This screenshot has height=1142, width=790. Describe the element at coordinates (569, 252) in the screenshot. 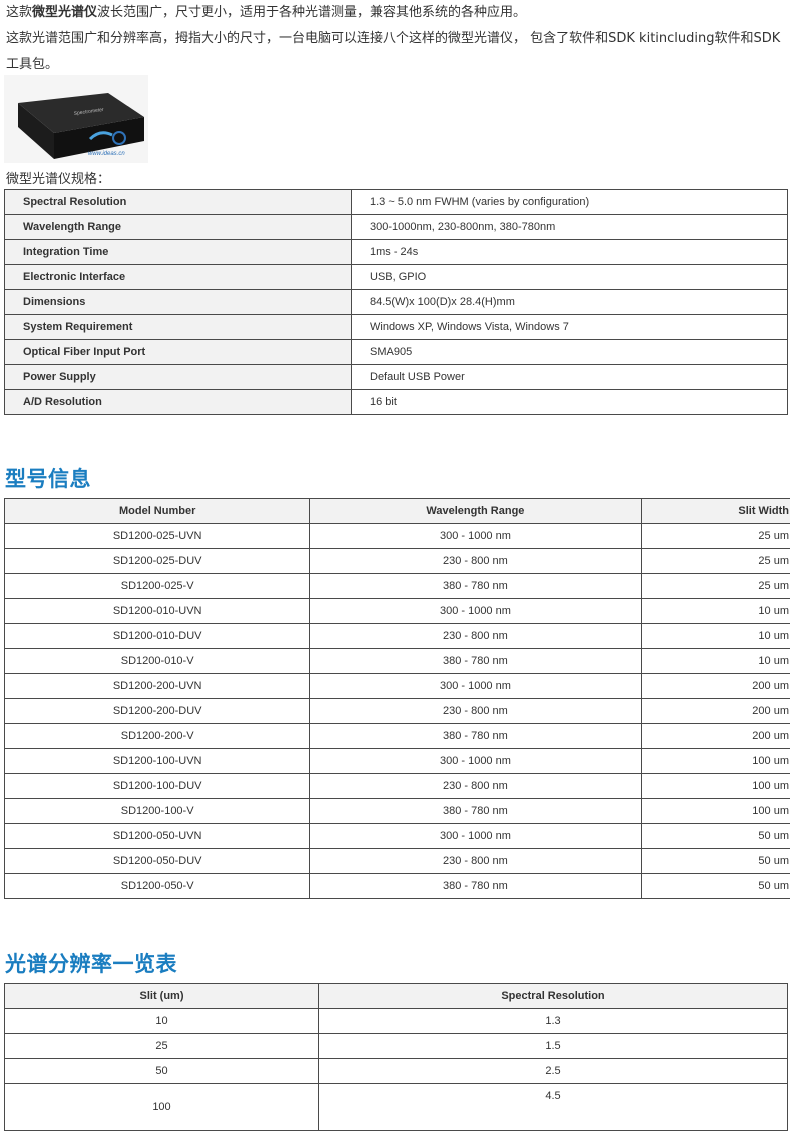

I see `spec-value: 1ms - 24s` at that location.